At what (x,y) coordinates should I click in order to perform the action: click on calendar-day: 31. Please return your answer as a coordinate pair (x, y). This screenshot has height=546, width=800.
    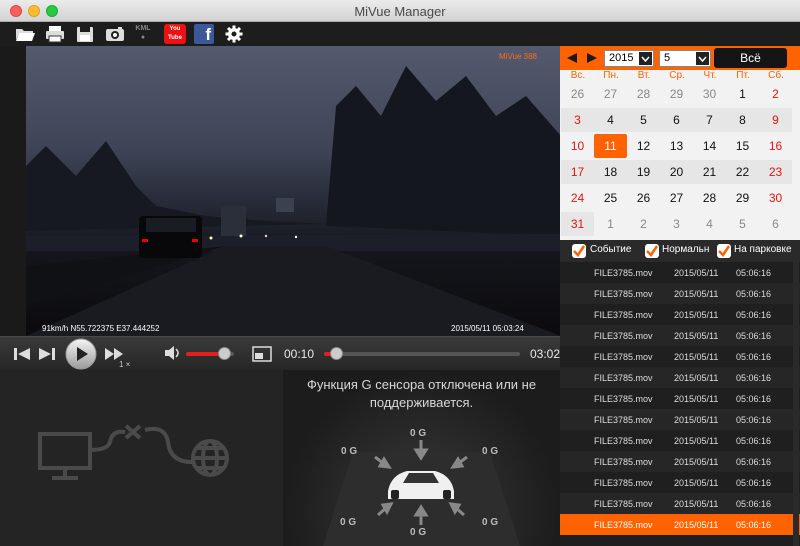
    Looking at the image, I should click on (577, 224).